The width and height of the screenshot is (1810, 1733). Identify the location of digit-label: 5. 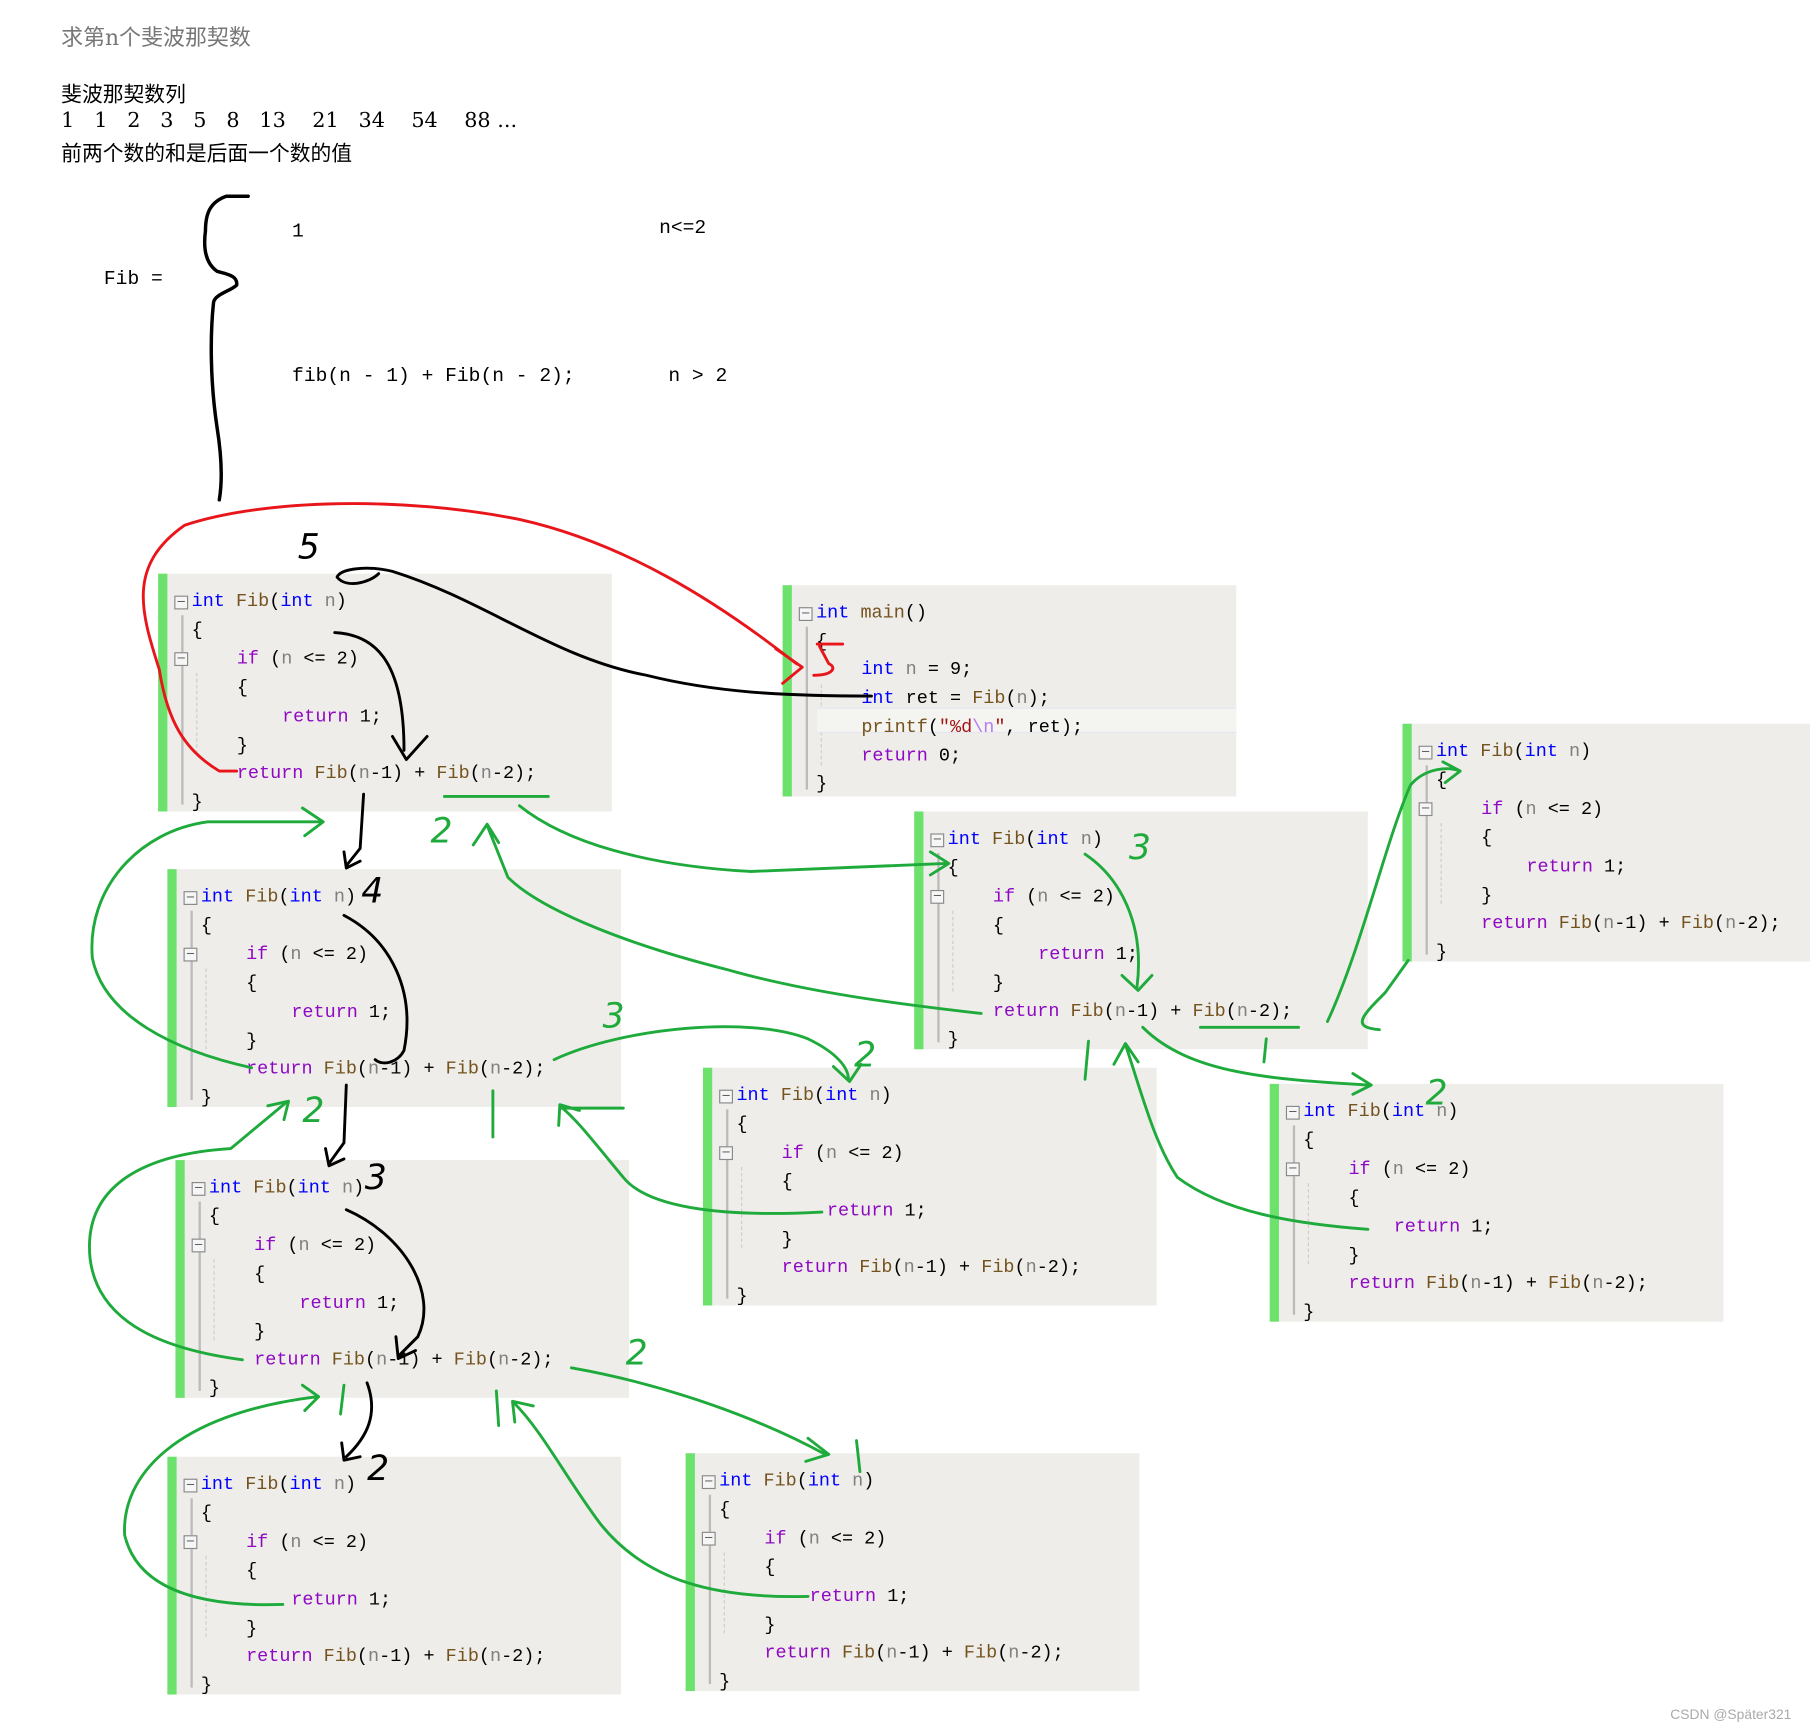
(309, 548).